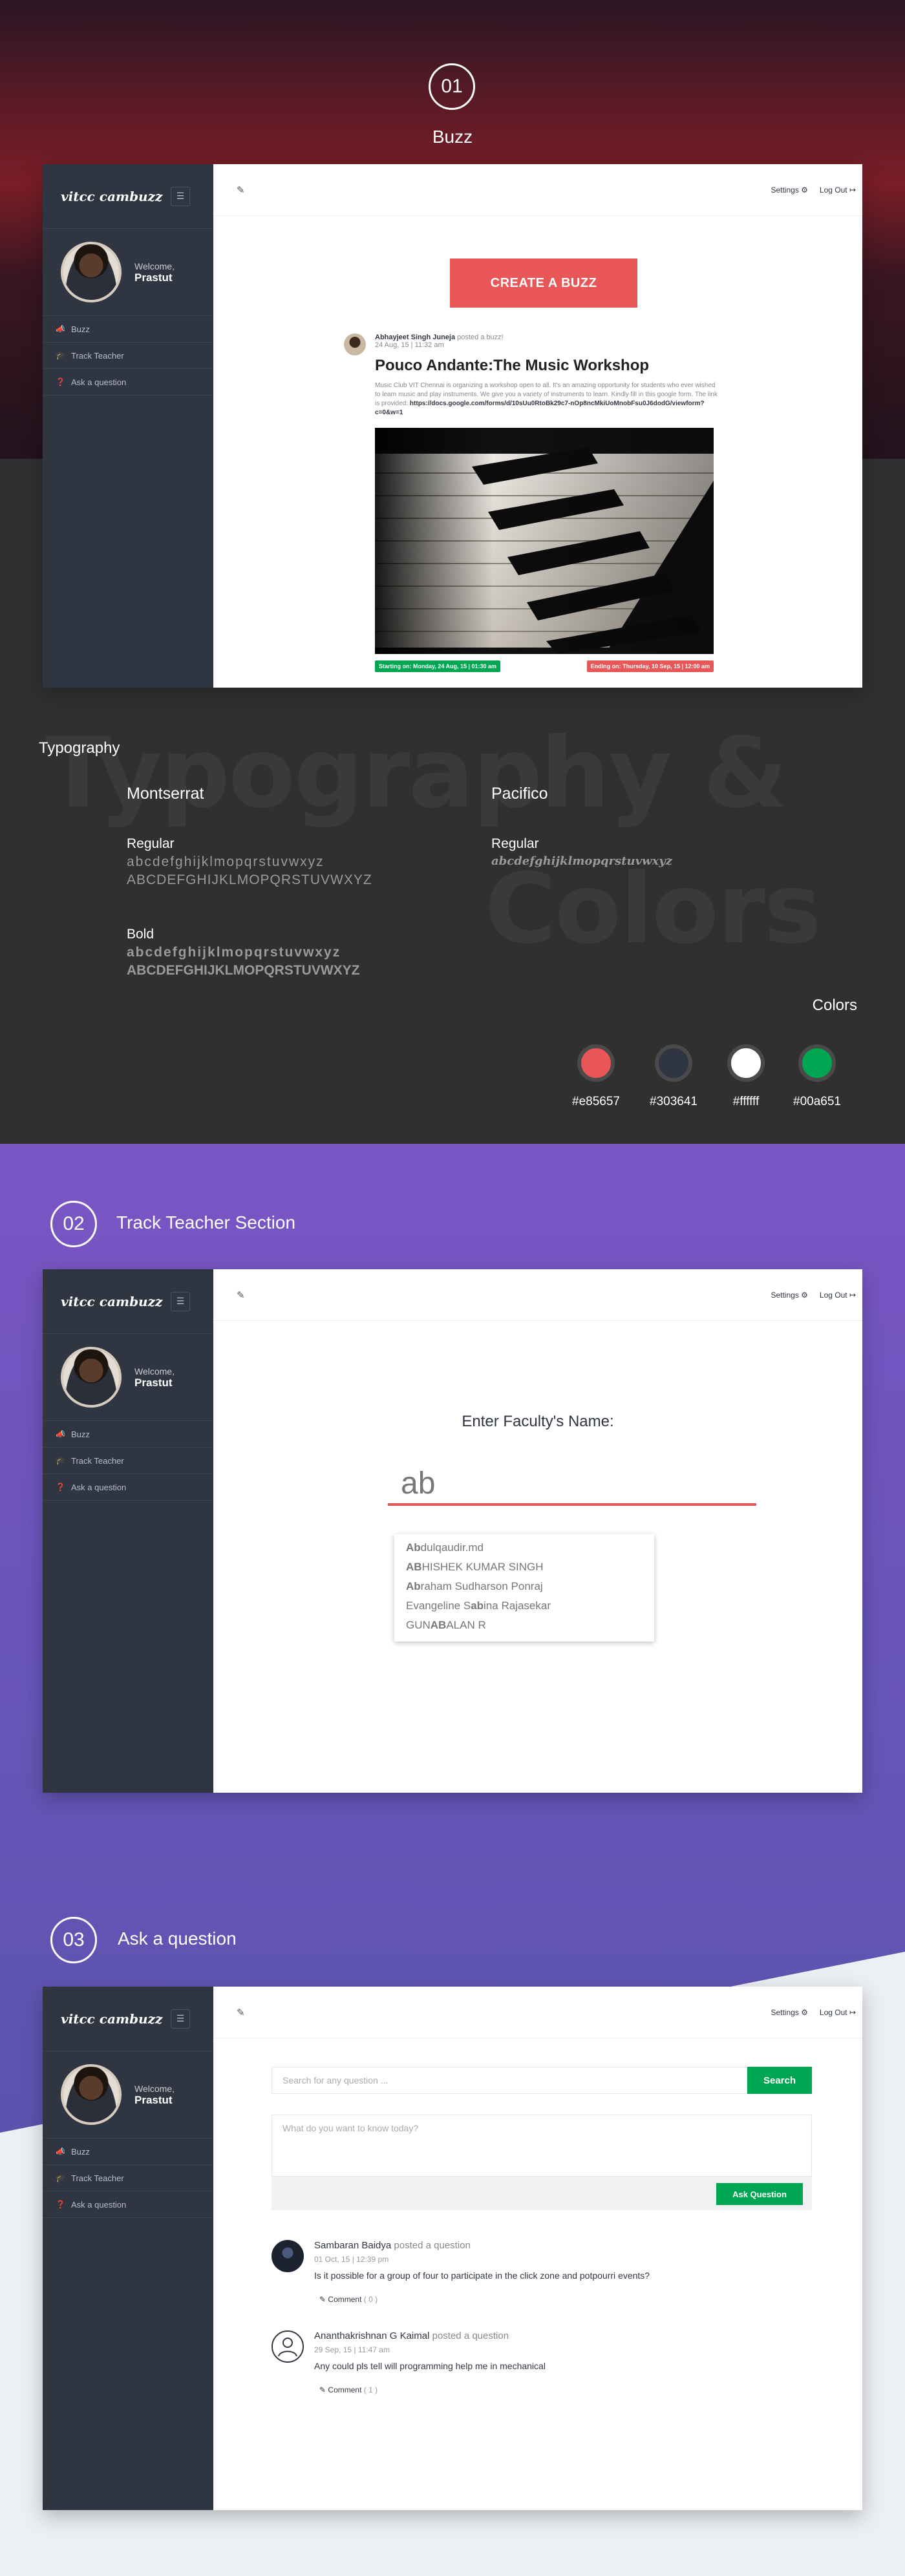  What do you see at coordinates (542, 2146) in the screenshot?
I see `question-textarea: What do you want to know today?` at bounding box center [542, 2146].